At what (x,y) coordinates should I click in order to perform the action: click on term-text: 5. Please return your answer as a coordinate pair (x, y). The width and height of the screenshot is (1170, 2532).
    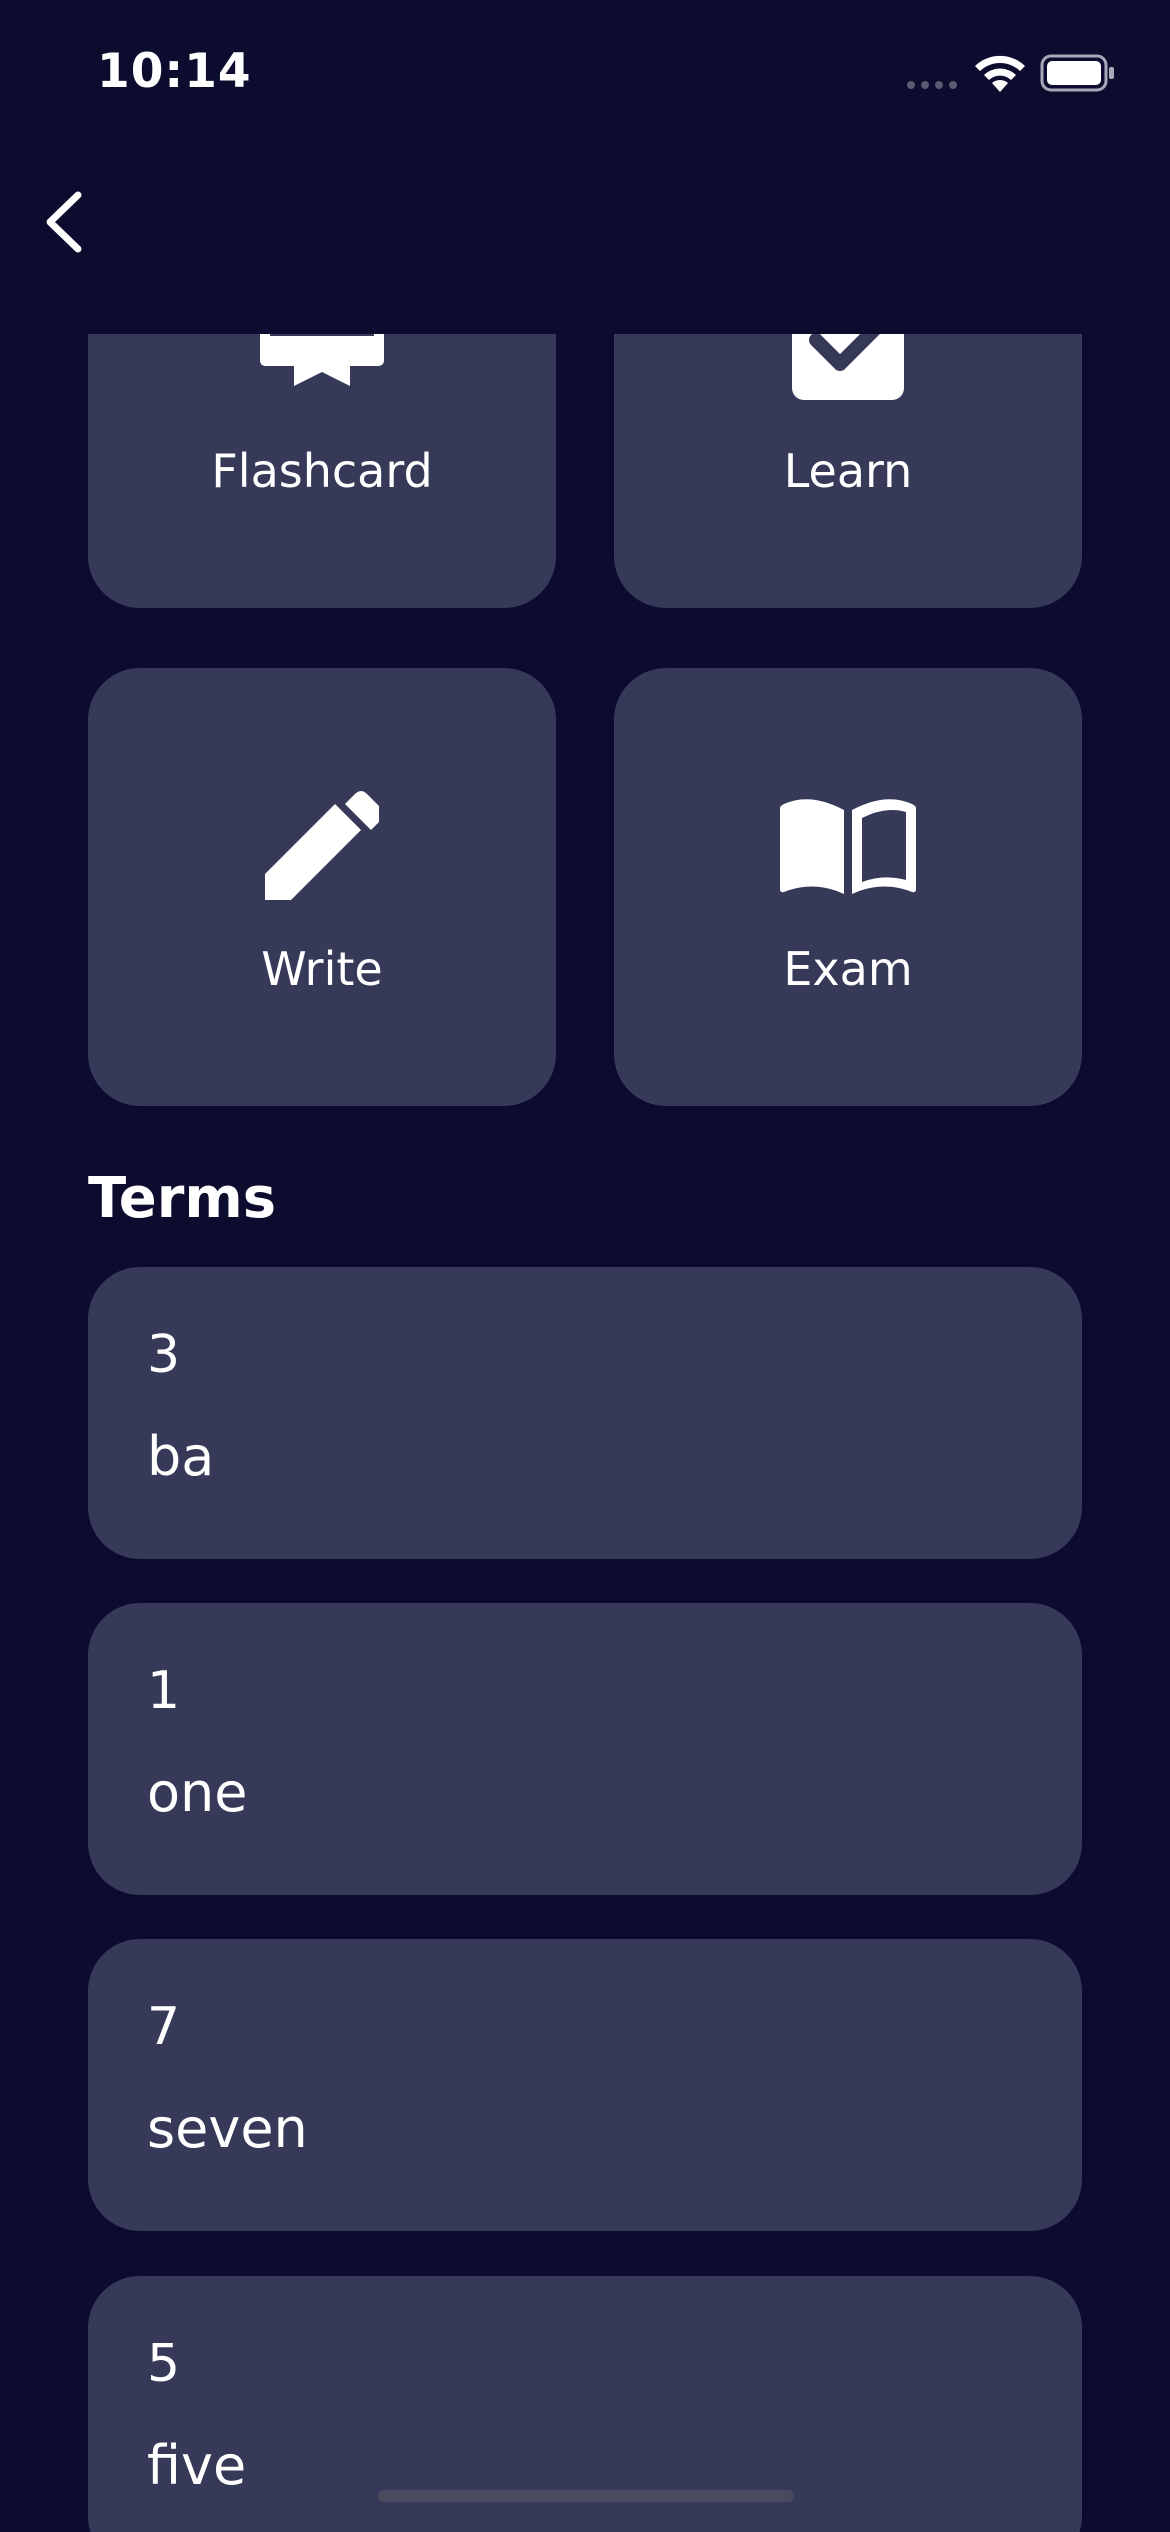
    Looking at the image, I should click on (164, 2364).